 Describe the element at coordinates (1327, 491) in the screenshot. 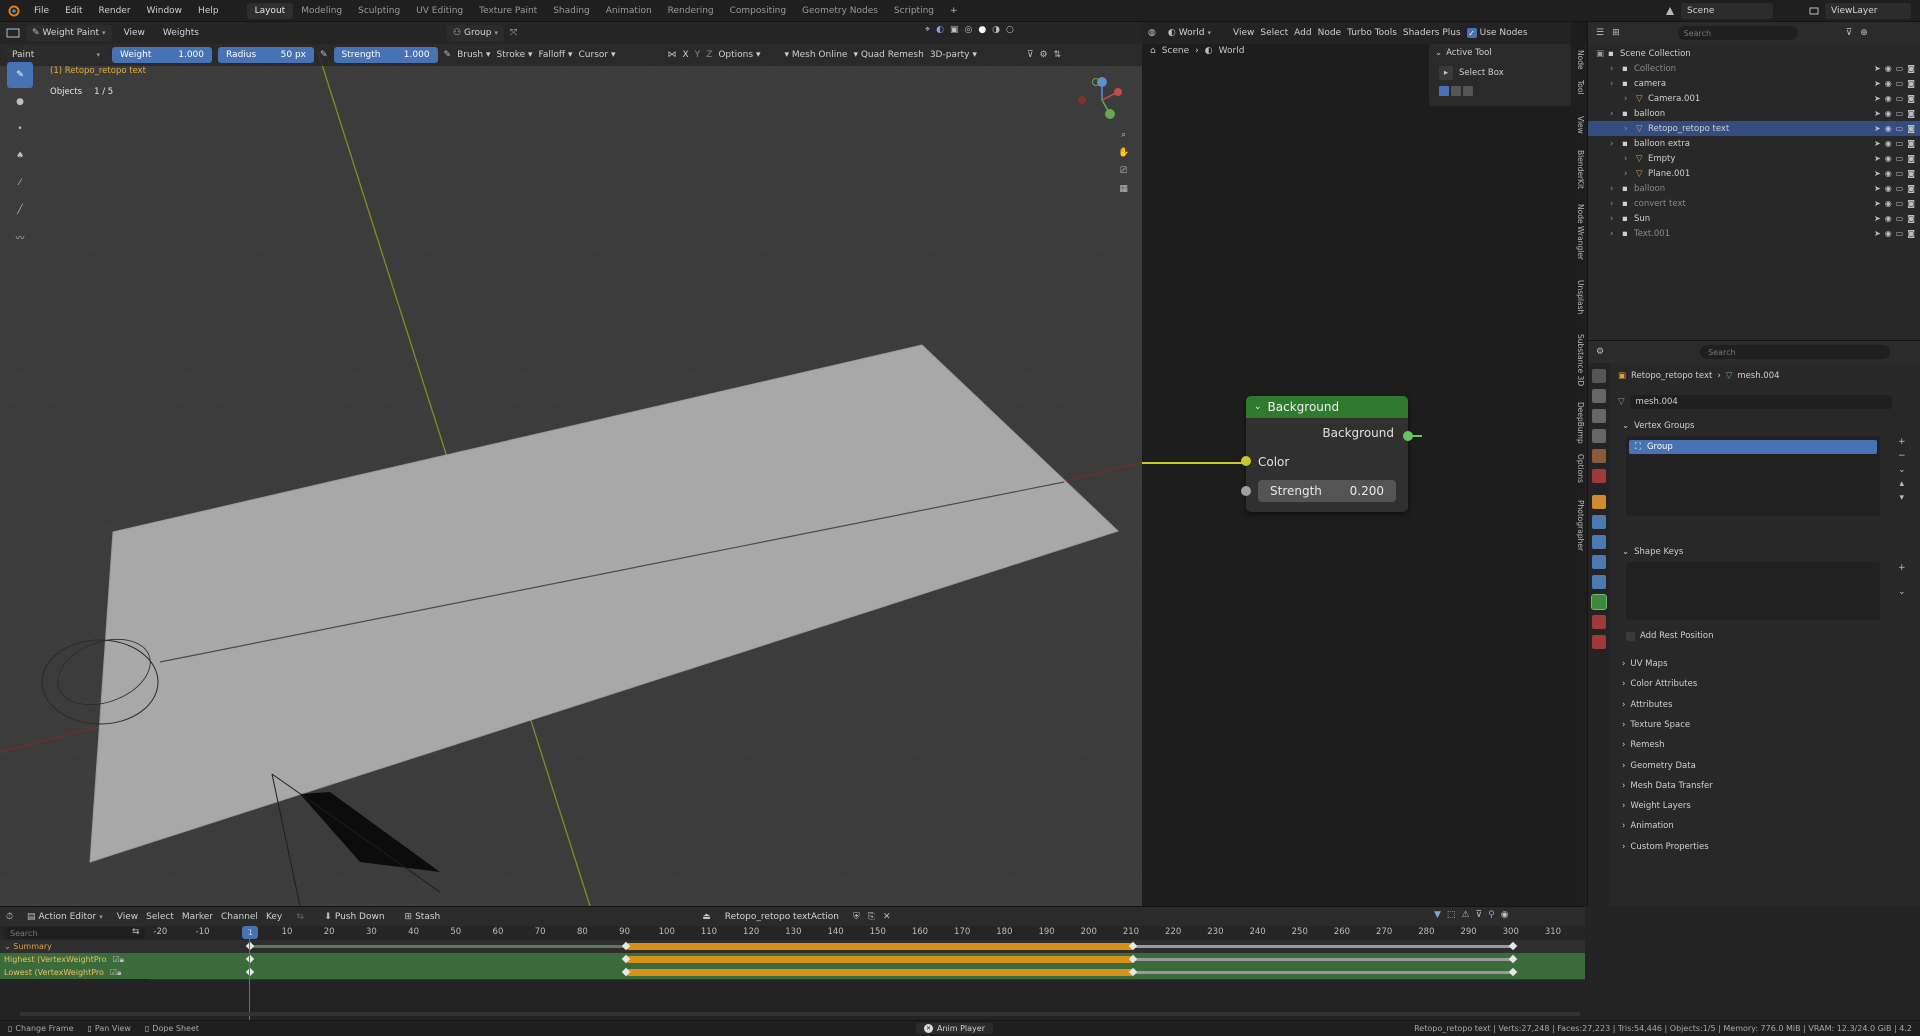

I see `strength-node-field: Strength 0.200` at that location.